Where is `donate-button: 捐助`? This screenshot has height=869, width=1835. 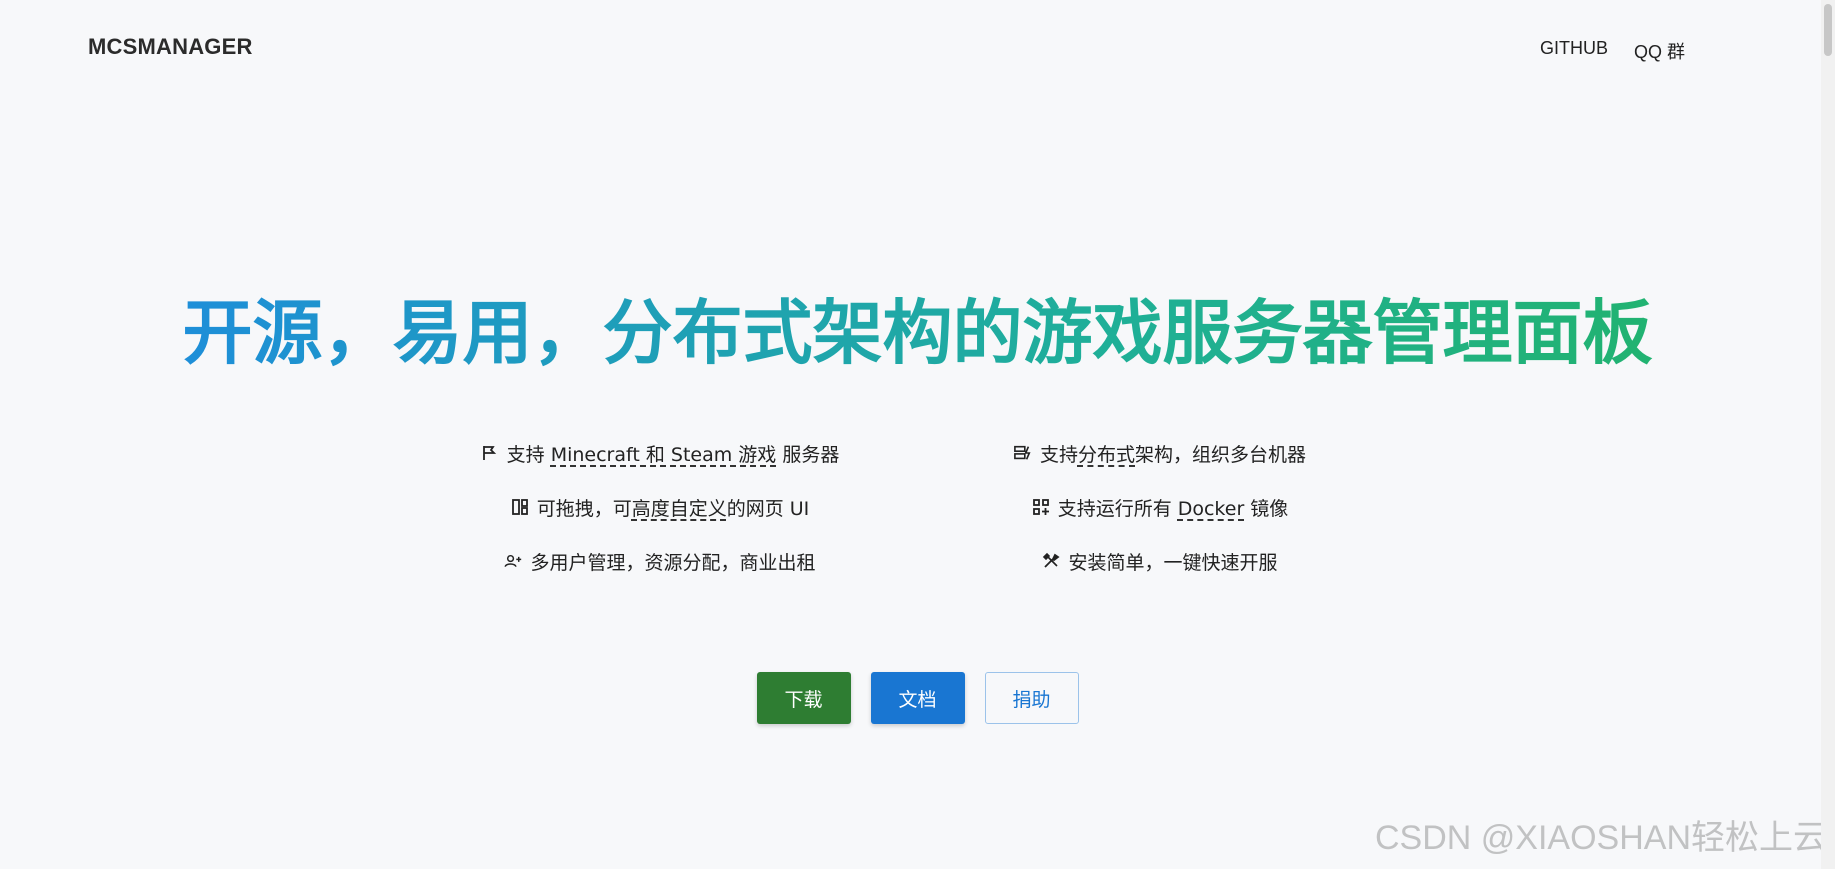
donate-button: 捐助 is located at coordinates (1031, 698).